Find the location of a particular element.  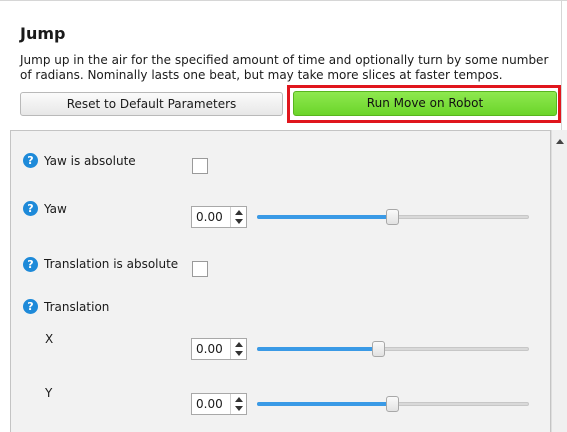

y-label: Y is located at coordinates (49, 393).